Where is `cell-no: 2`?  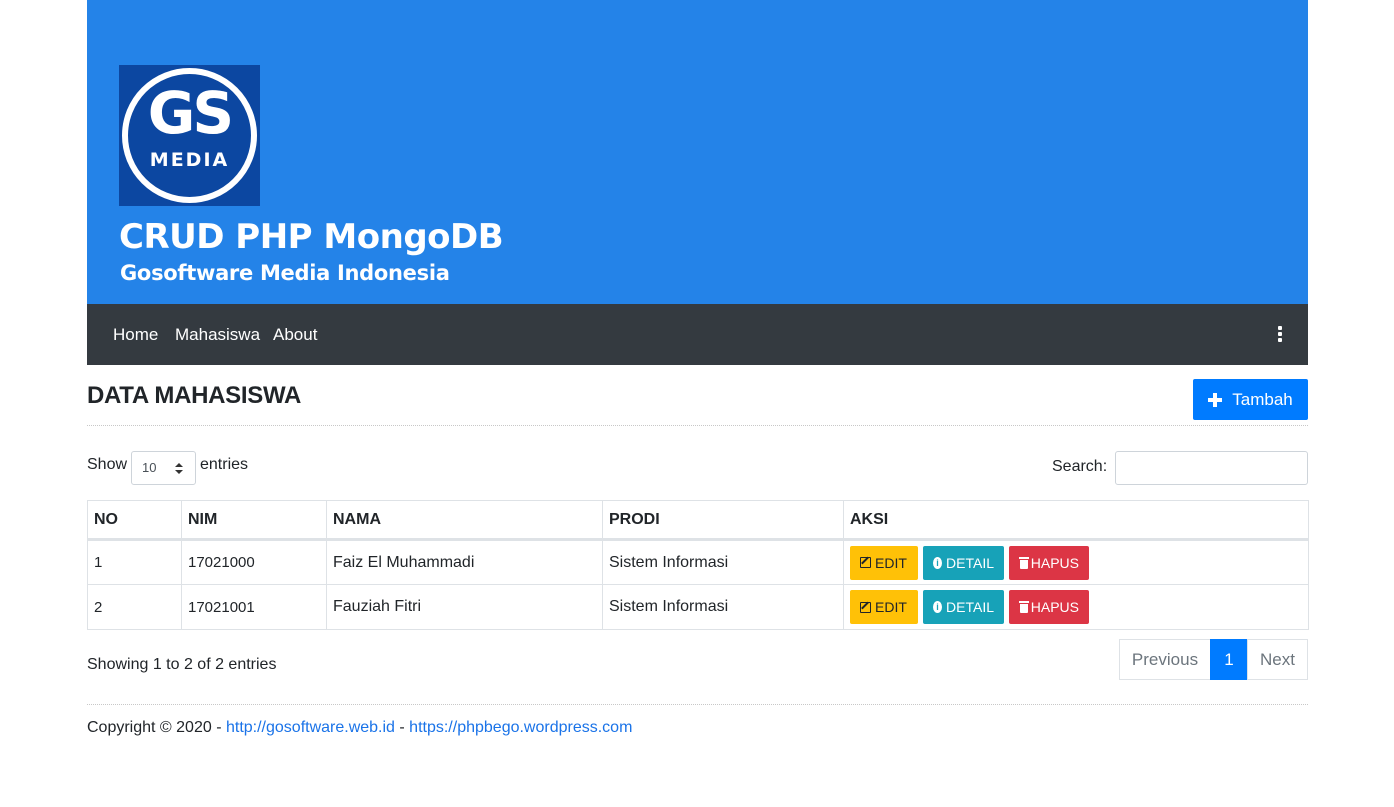
cell-no: 2 is located at coordinates (134, 607).